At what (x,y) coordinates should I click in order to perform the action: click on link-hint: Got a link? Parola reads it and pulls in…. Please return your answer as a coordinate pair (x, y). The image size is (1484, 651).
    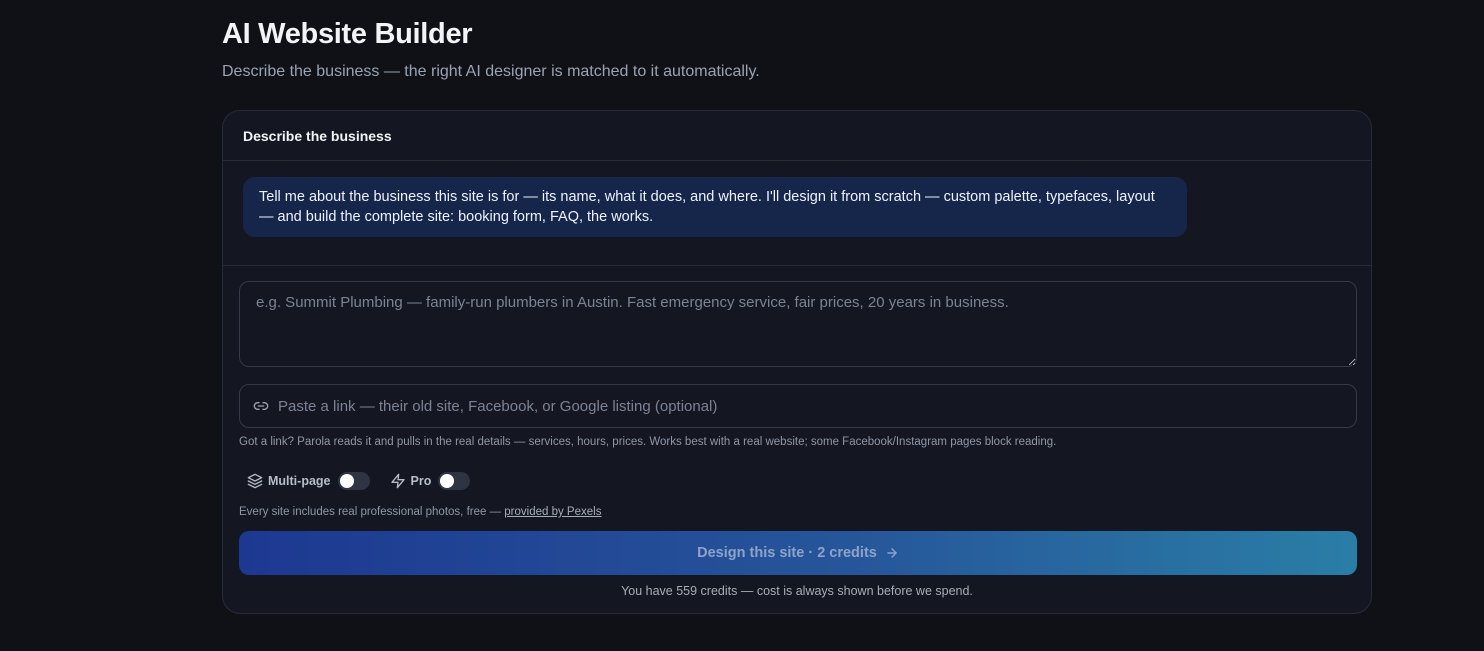
    Looking at the image, I should click on (648, 442).